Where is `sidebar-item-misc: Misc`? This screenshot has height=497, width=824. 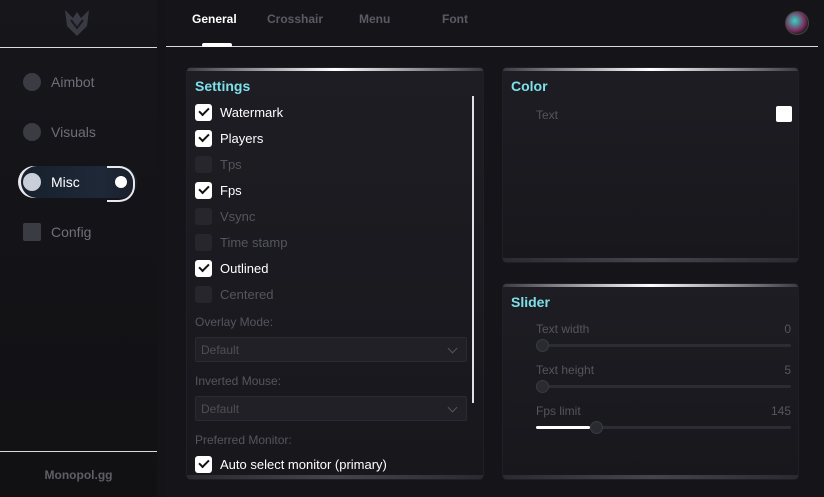
sidebar-item-misc: Misc is located at coordinates (78, 184).